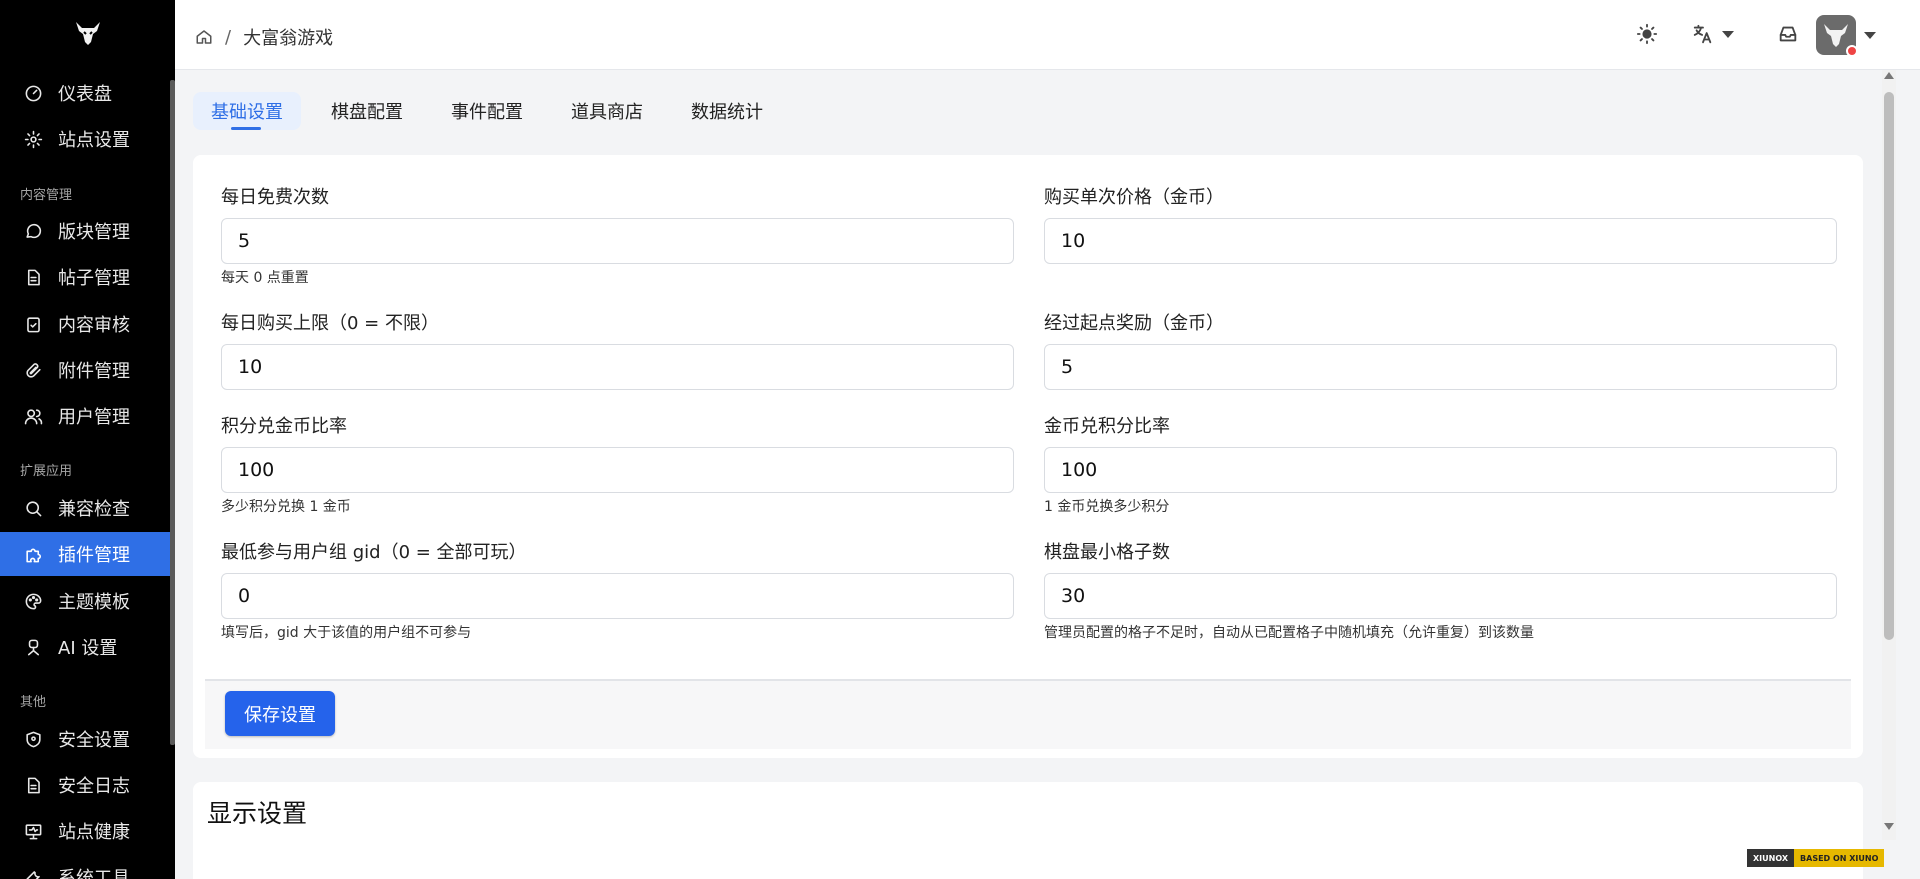  Describe the element at coordinates (94, 509) in the screenshot. I see `sidebar-item-label: 兼容检查` at that location.